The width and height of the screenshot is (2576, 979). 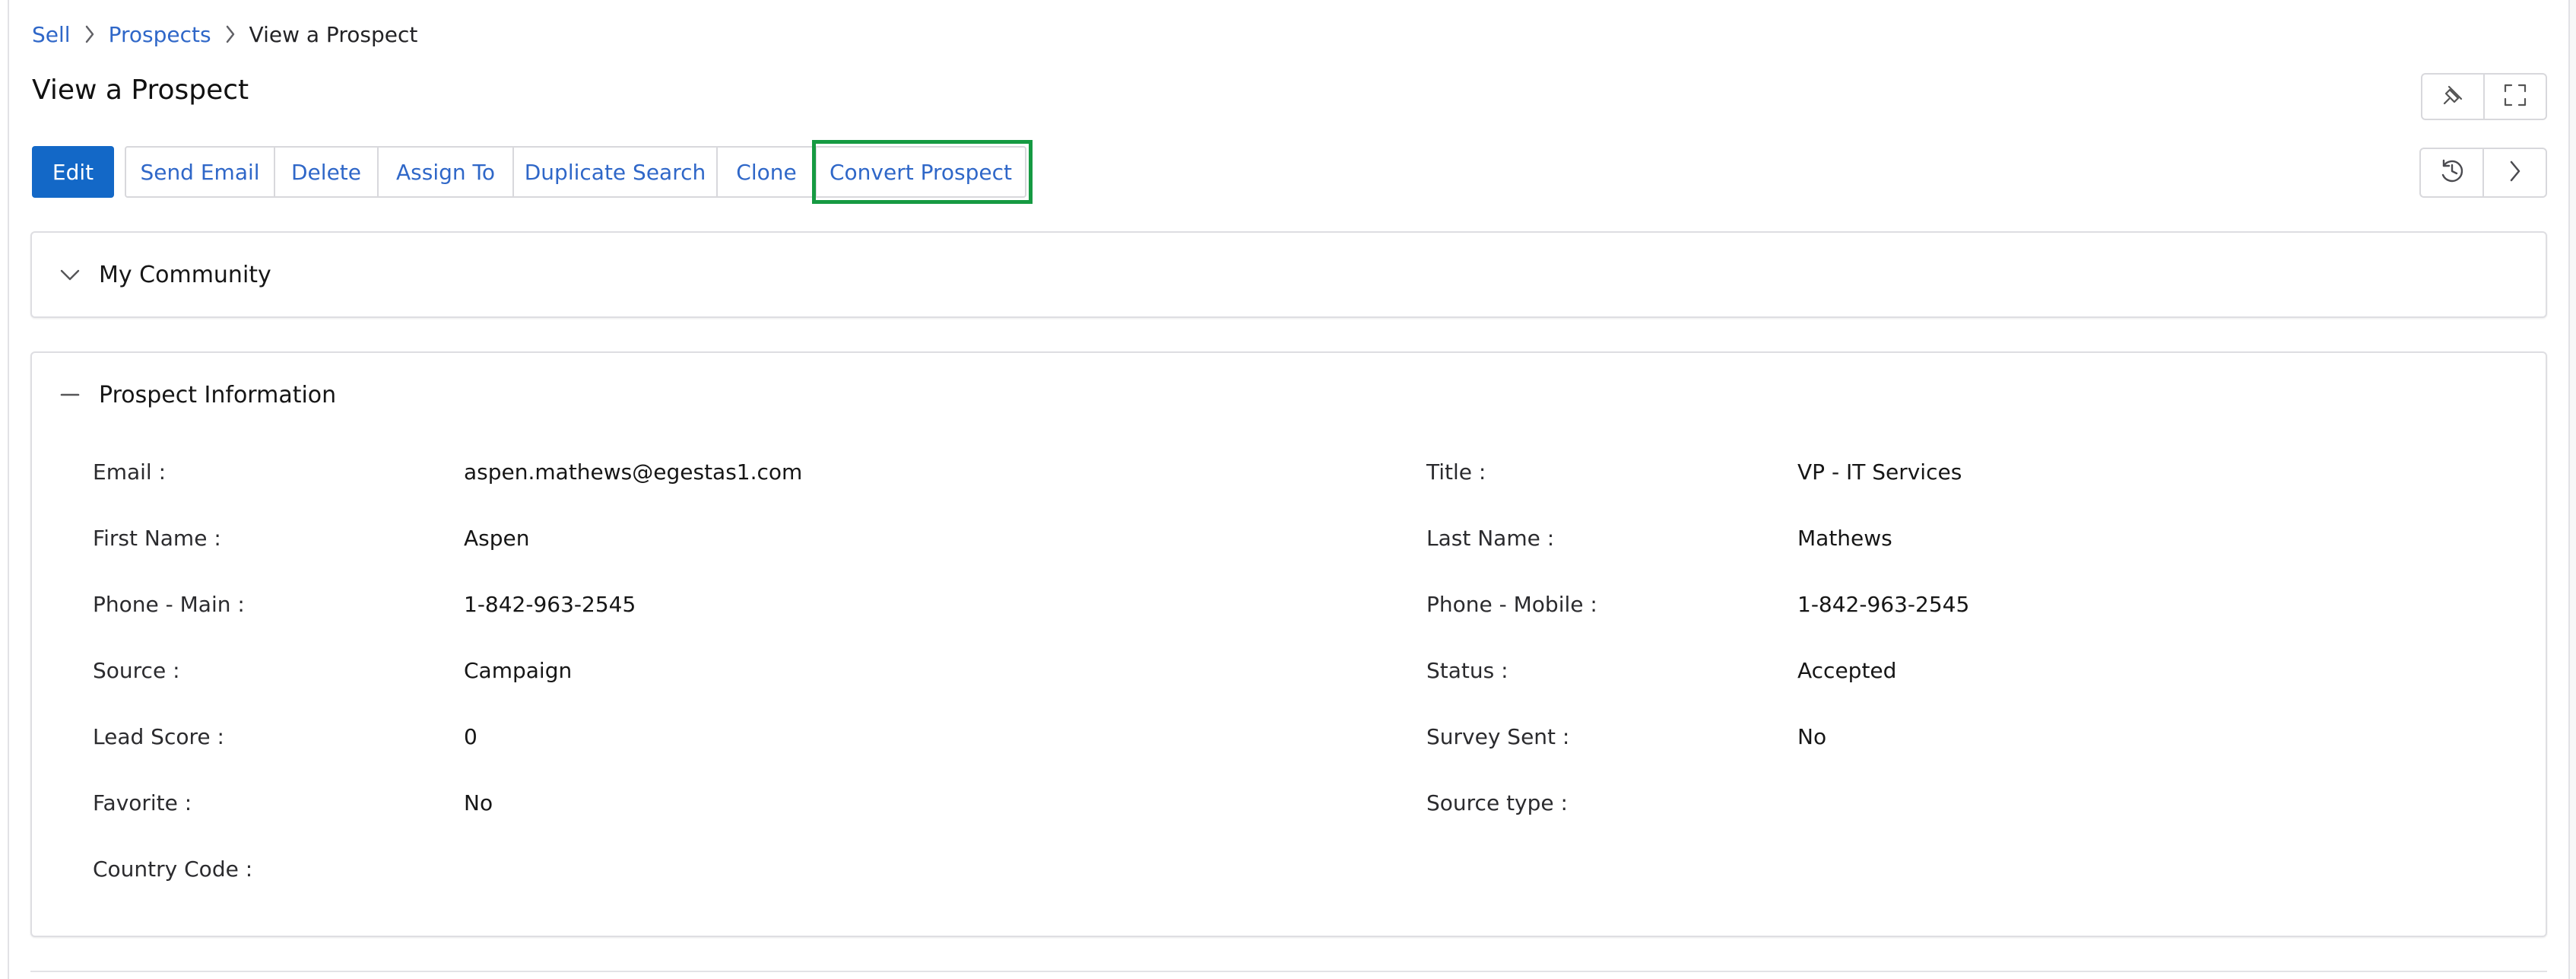 I want to click on phone-mobile-value: 1-842-963-2545, so click(x=1884, y=604).